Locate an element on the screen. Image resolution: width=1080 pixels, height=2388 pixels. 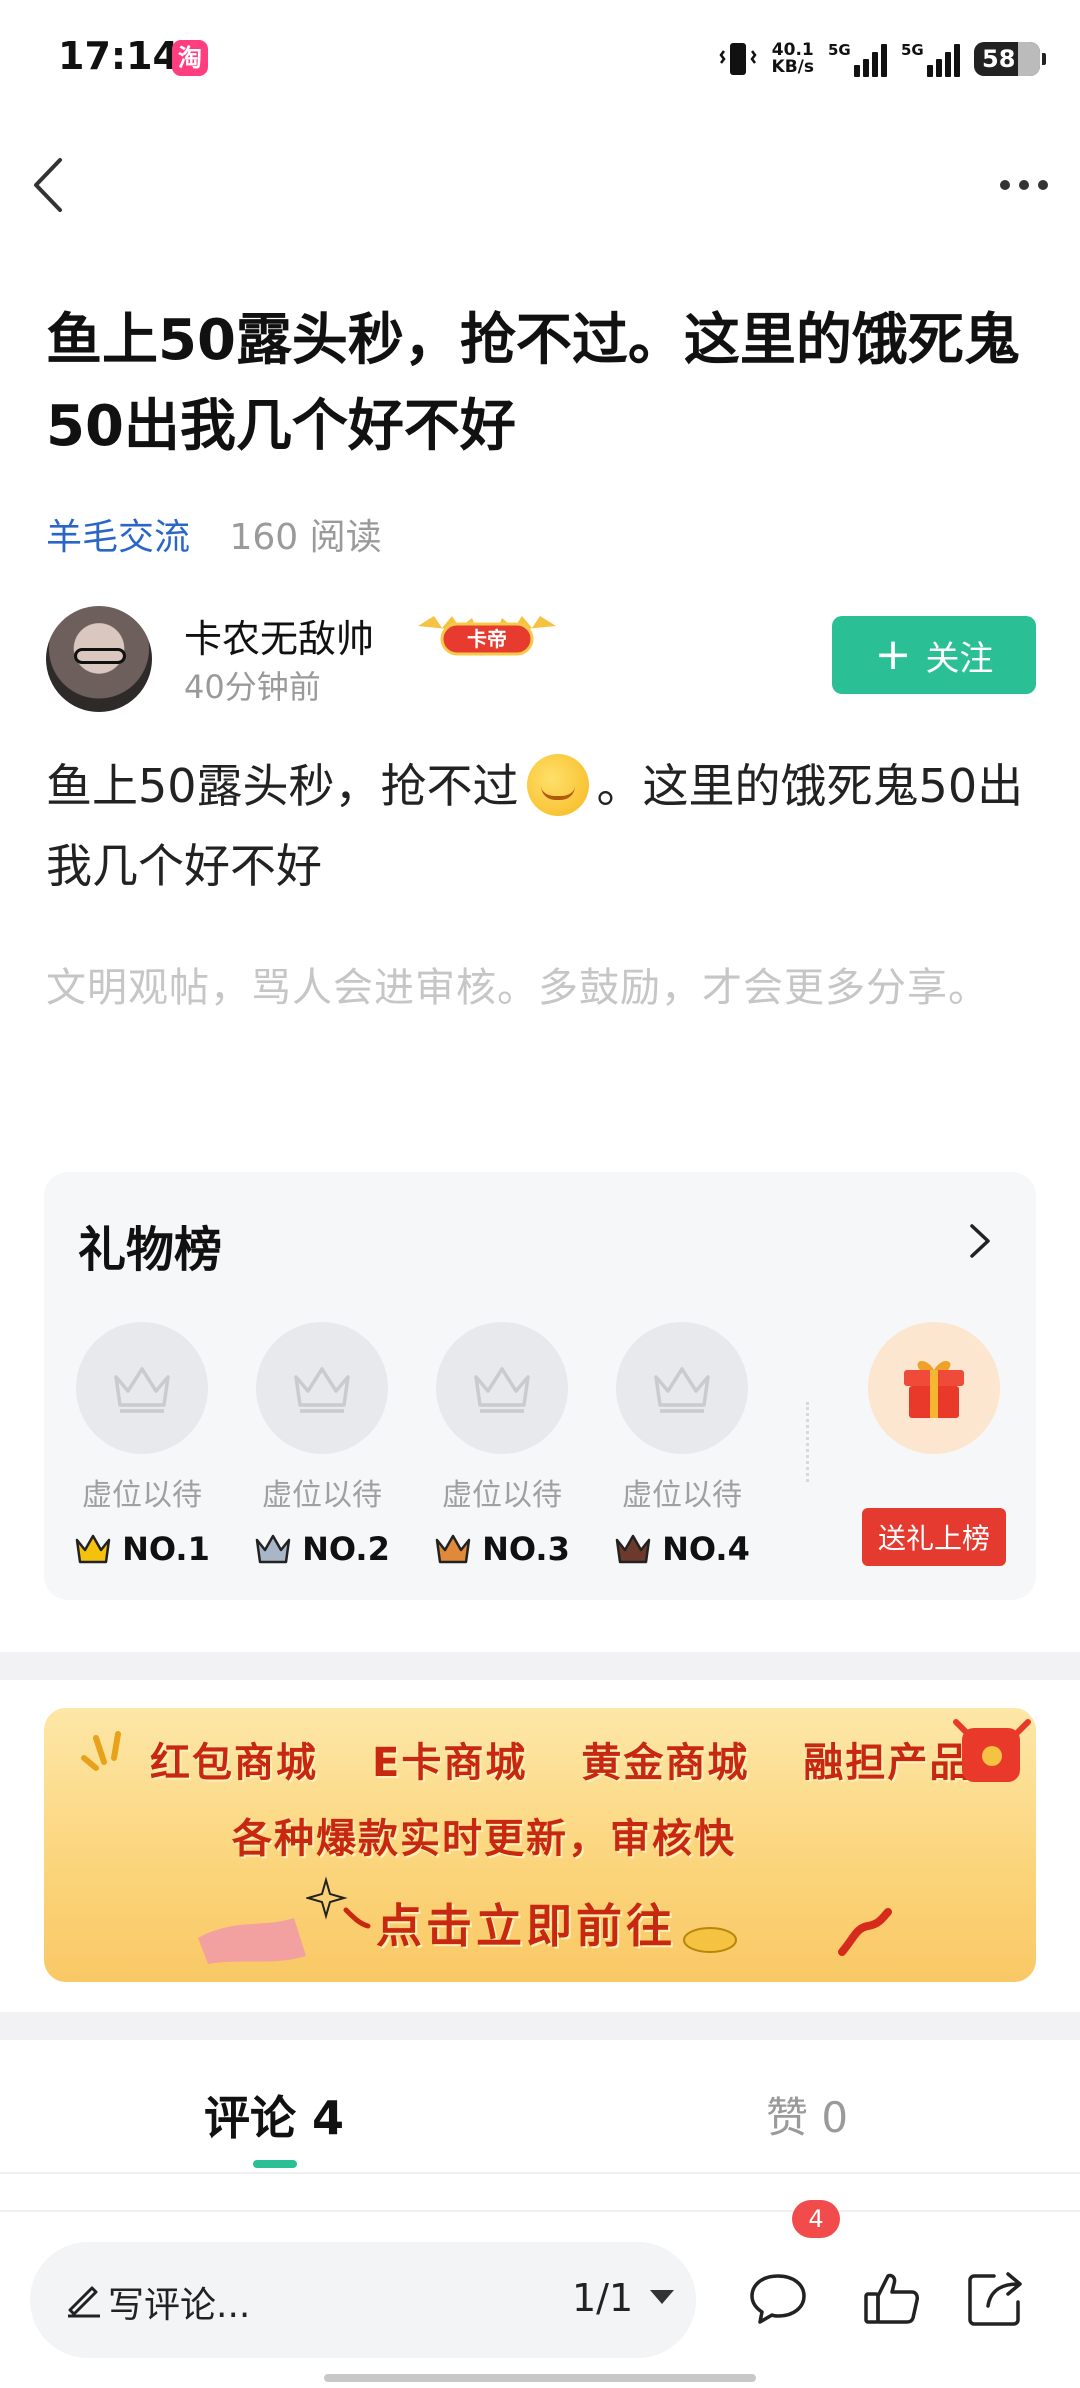
home-indicator is located at coordinates (540, 2378).